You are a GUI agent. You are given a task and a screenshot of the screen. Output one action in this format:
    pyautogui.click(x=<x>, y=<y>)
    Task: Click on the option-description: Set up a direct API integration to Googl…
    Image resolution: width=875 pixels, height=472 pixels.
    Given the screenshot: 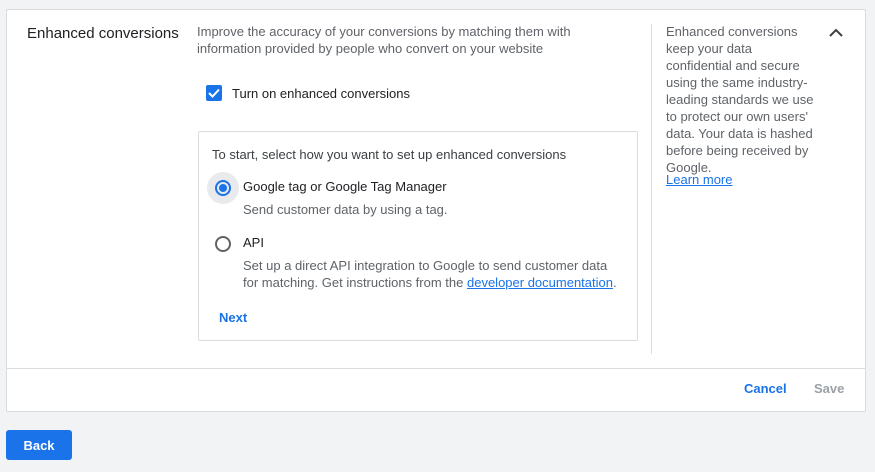 What is the action you would take?
    pyautogui.click(x=433, y=274)
    